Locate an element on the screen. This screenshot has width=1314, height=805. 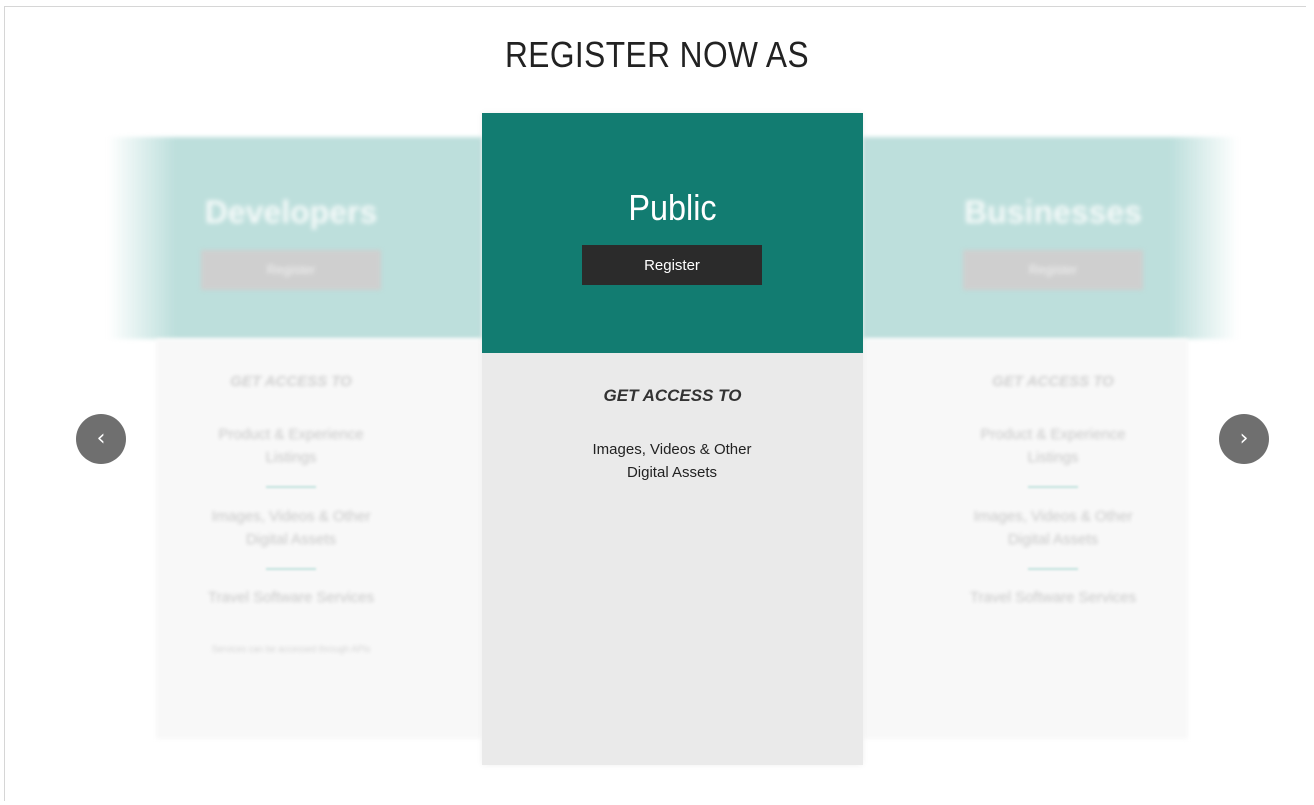
carousel-prev-button: ‹ is located at coordinates (101, 439).